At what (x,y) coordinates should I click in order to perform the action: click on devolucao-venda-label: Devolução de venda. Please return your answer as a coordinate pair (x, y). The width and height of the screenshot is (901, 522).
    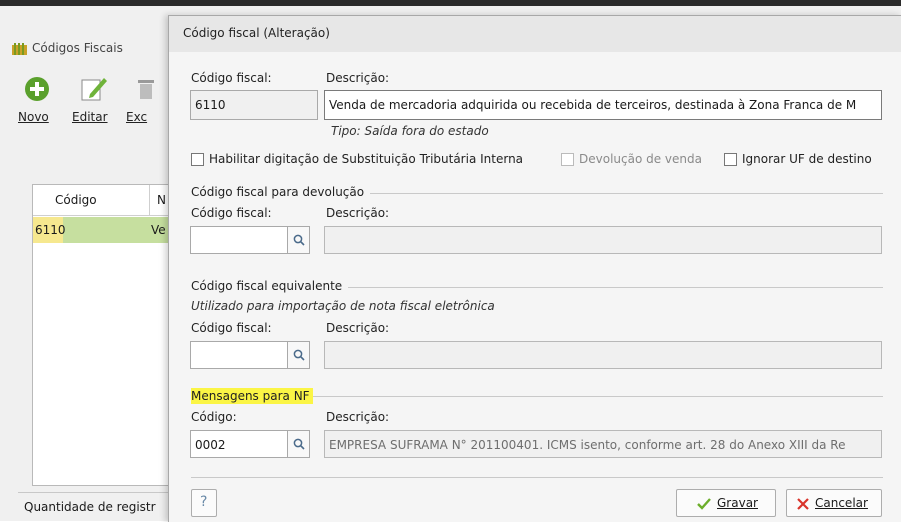
    Looking at the image, I should click on (640, 159).